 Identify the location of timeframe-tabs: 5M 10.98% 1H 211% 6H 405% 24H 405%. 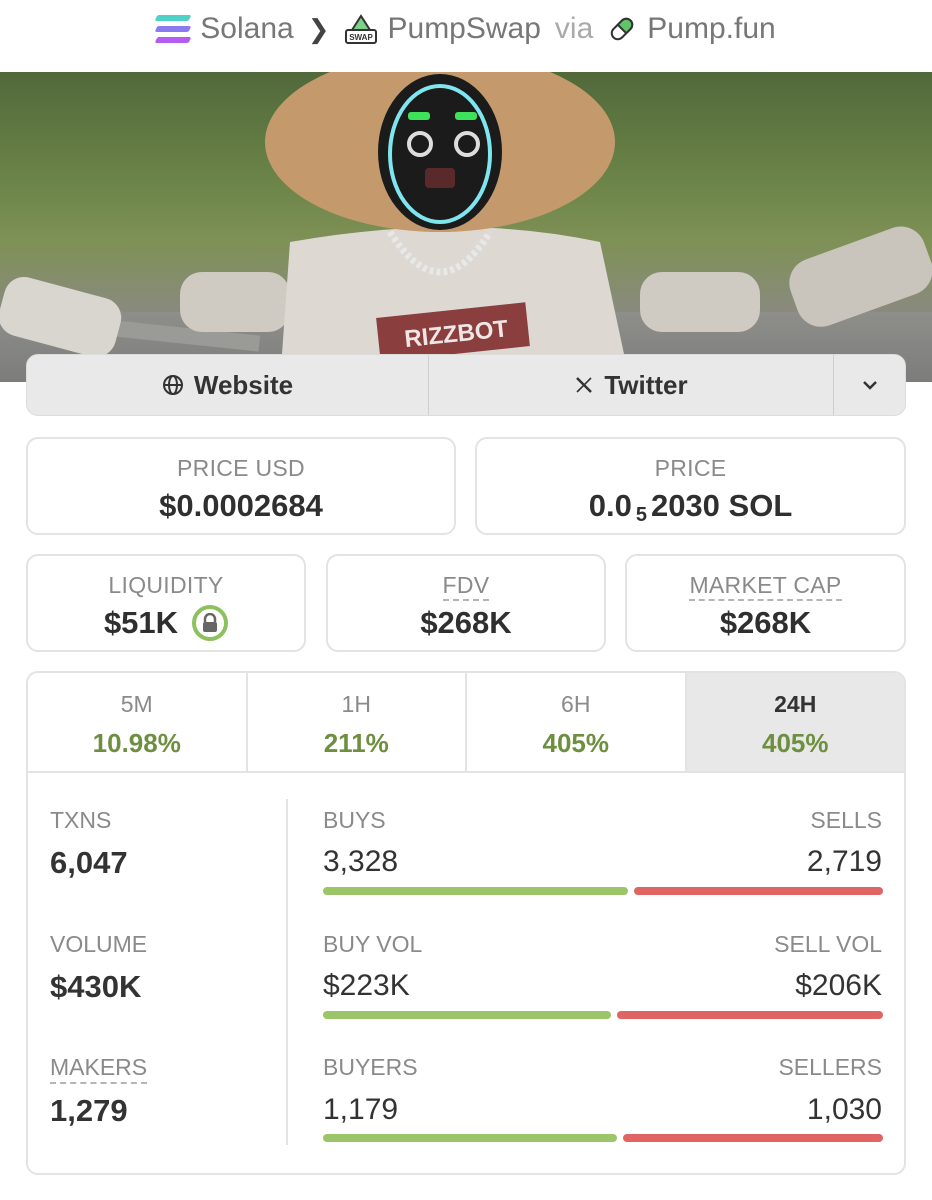
(466, 723).